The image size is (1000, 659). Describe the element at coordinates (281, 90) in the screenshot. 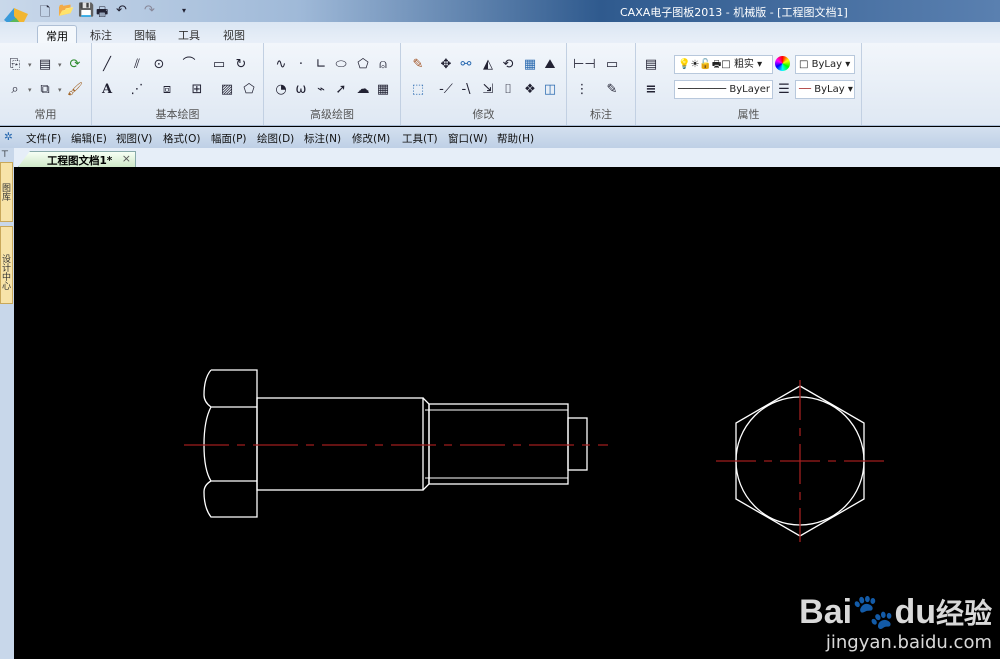

I see `circle-tangent-icon: ◔` at that location.